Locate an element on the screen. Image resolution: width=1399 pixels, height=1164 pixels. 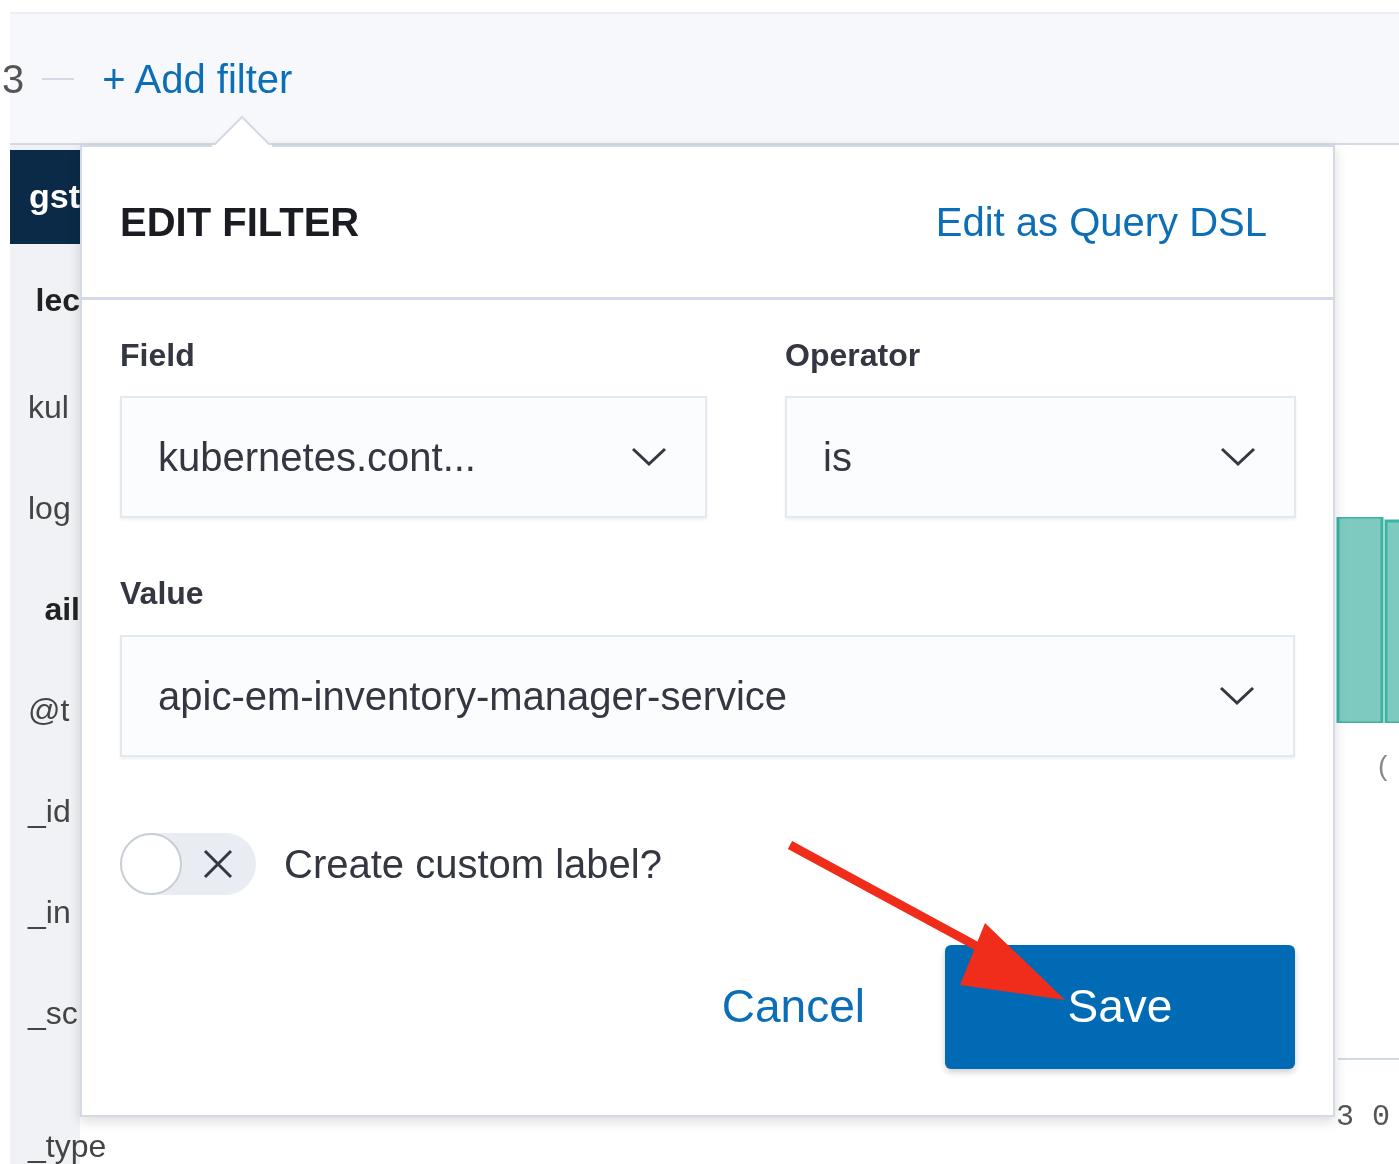
field-name: _id is located at coordinates (49, 811).